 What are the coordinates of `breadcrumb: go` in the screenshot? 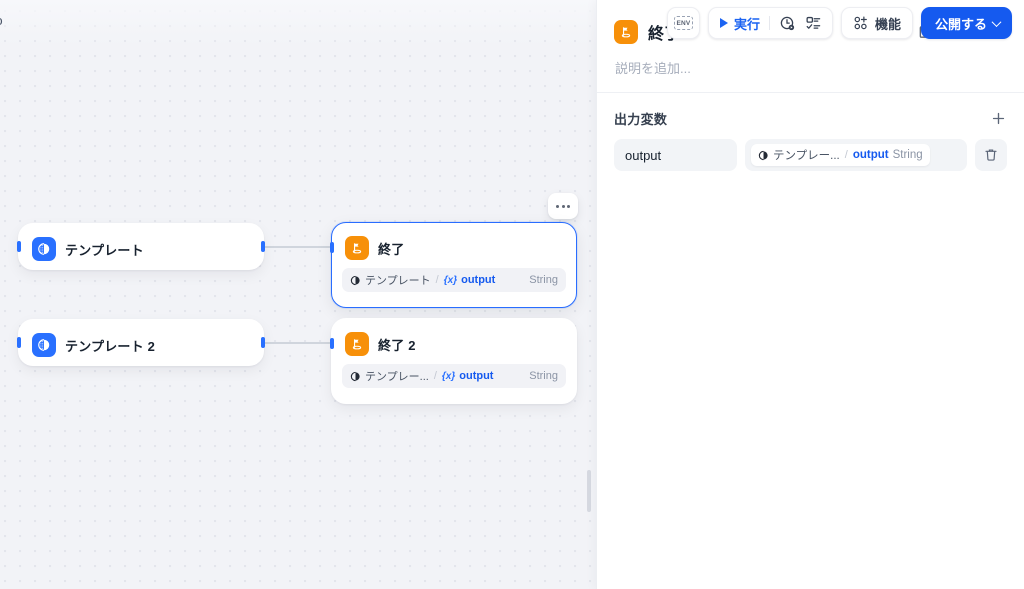 It's located at (1, 20).